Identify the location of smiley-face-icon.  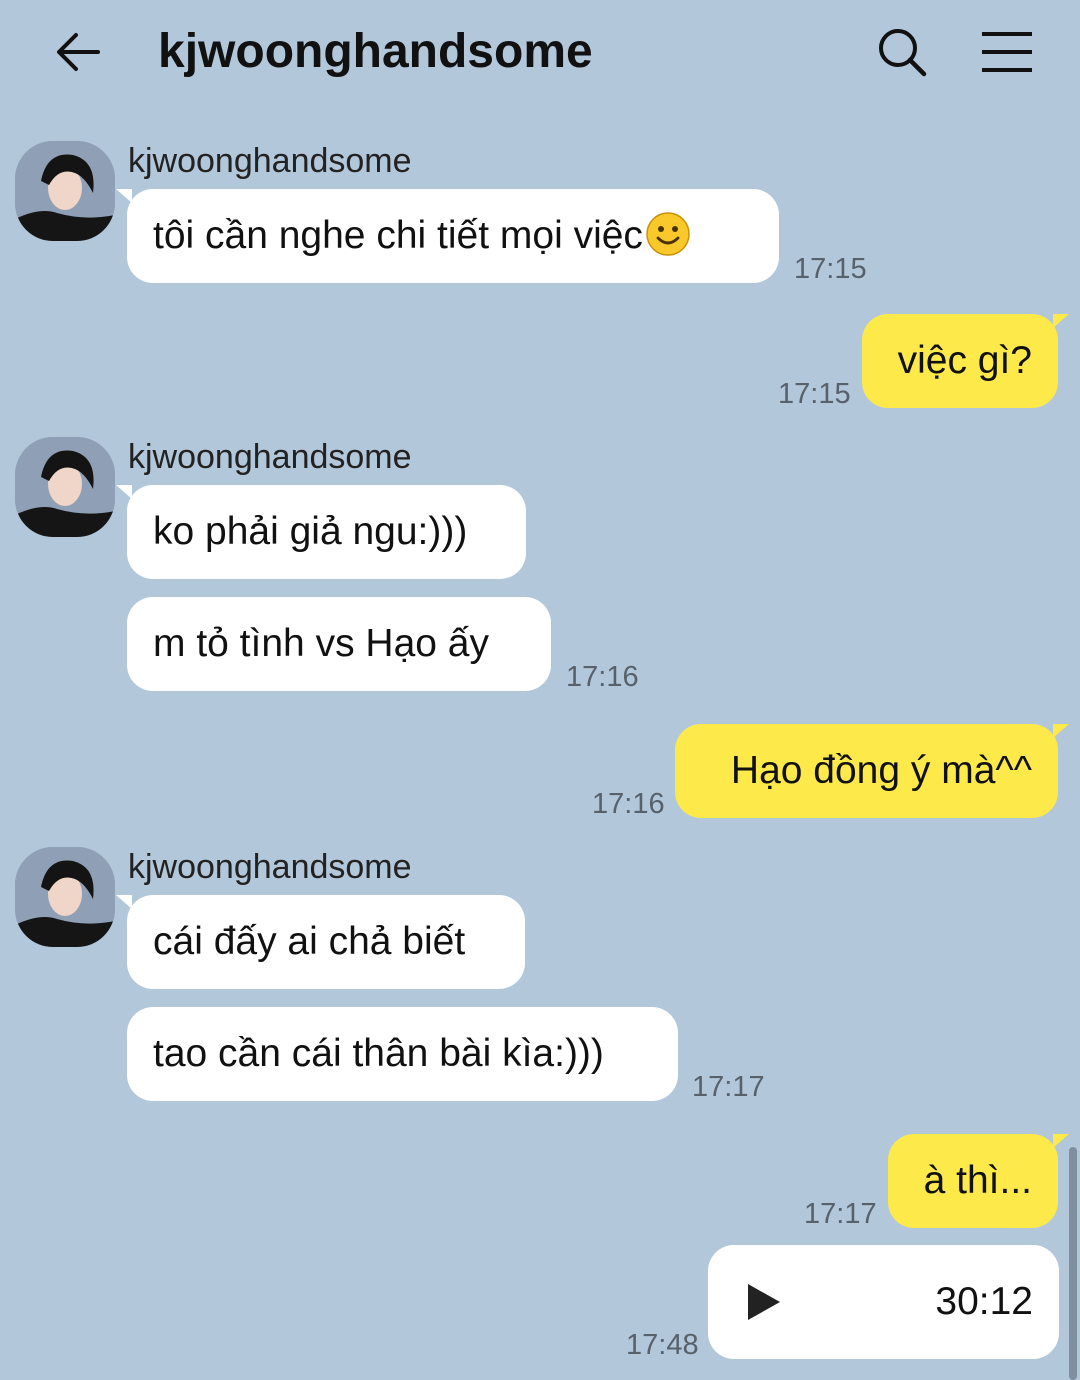
(668, 233).